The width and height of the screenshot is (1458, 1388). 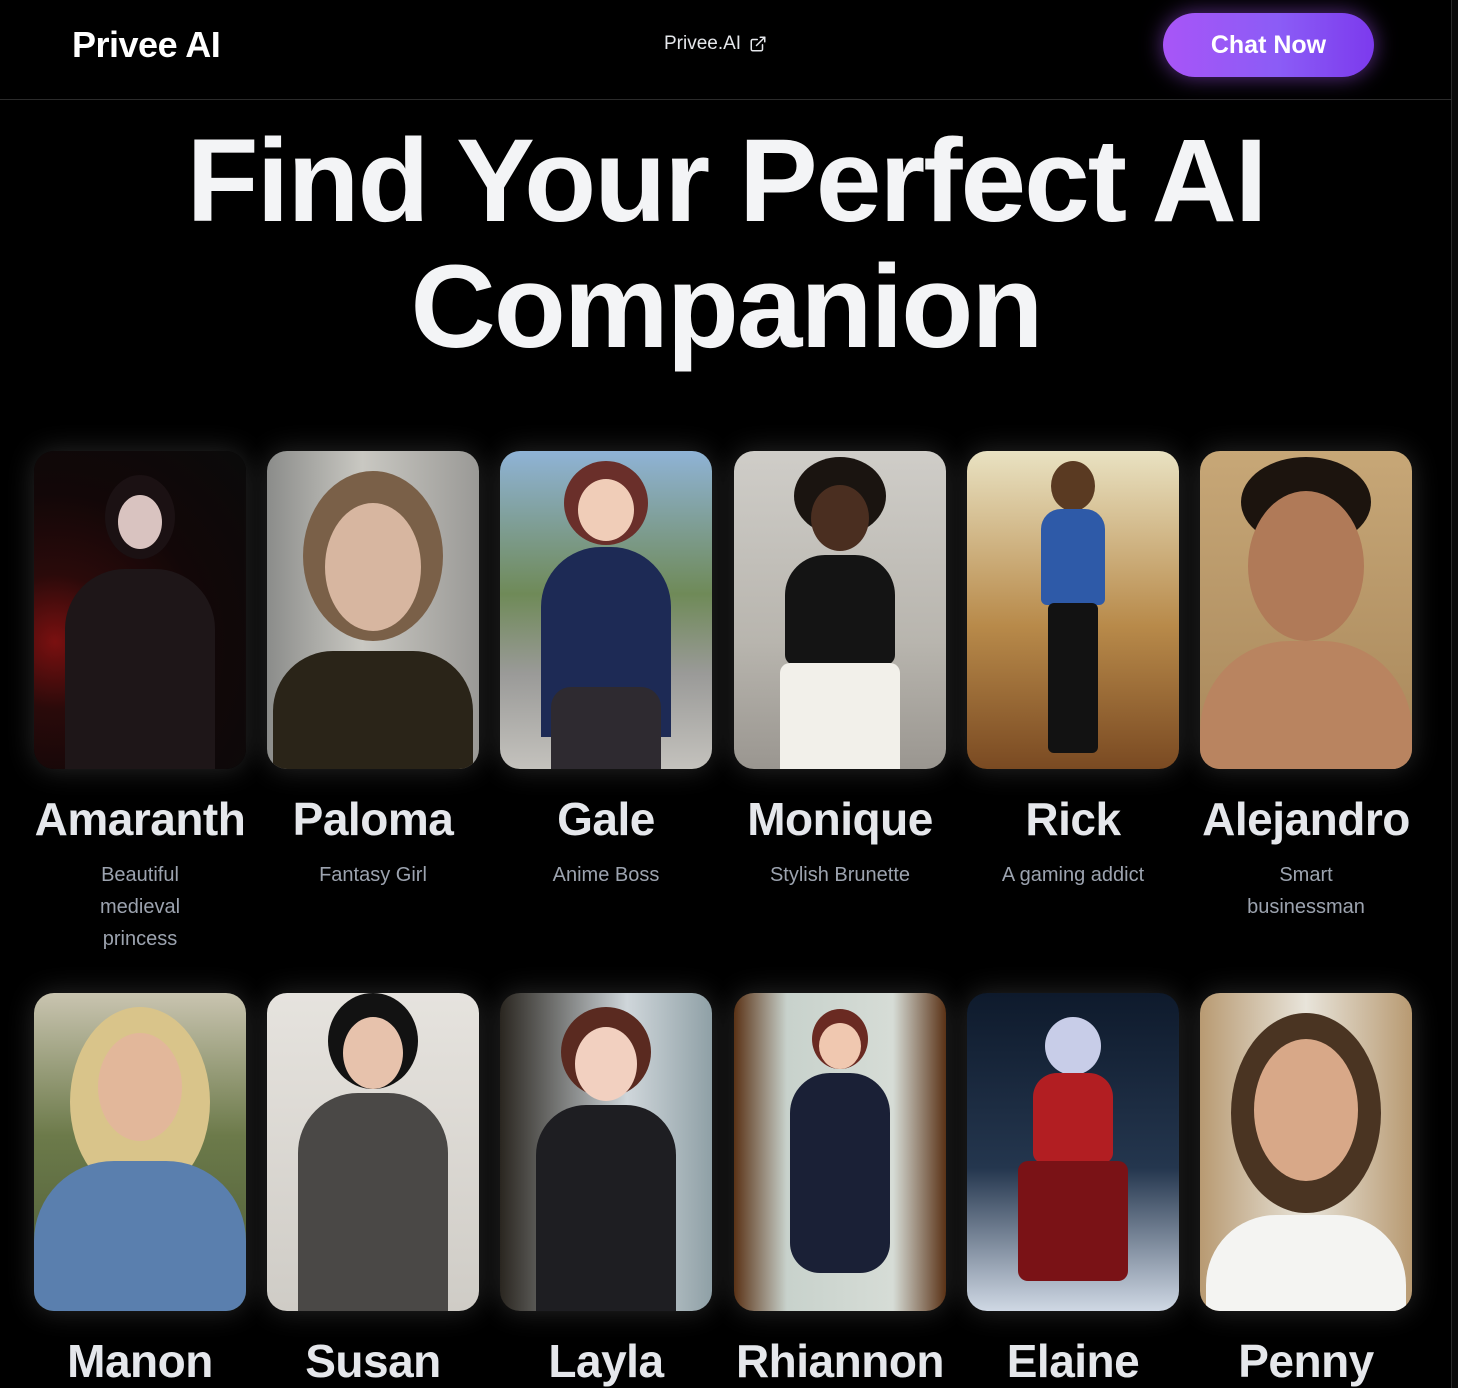 What do you see at coordinates (1454, 694) in the screenshot?
I see `scrollbar` at bounding box center [1454, 694].